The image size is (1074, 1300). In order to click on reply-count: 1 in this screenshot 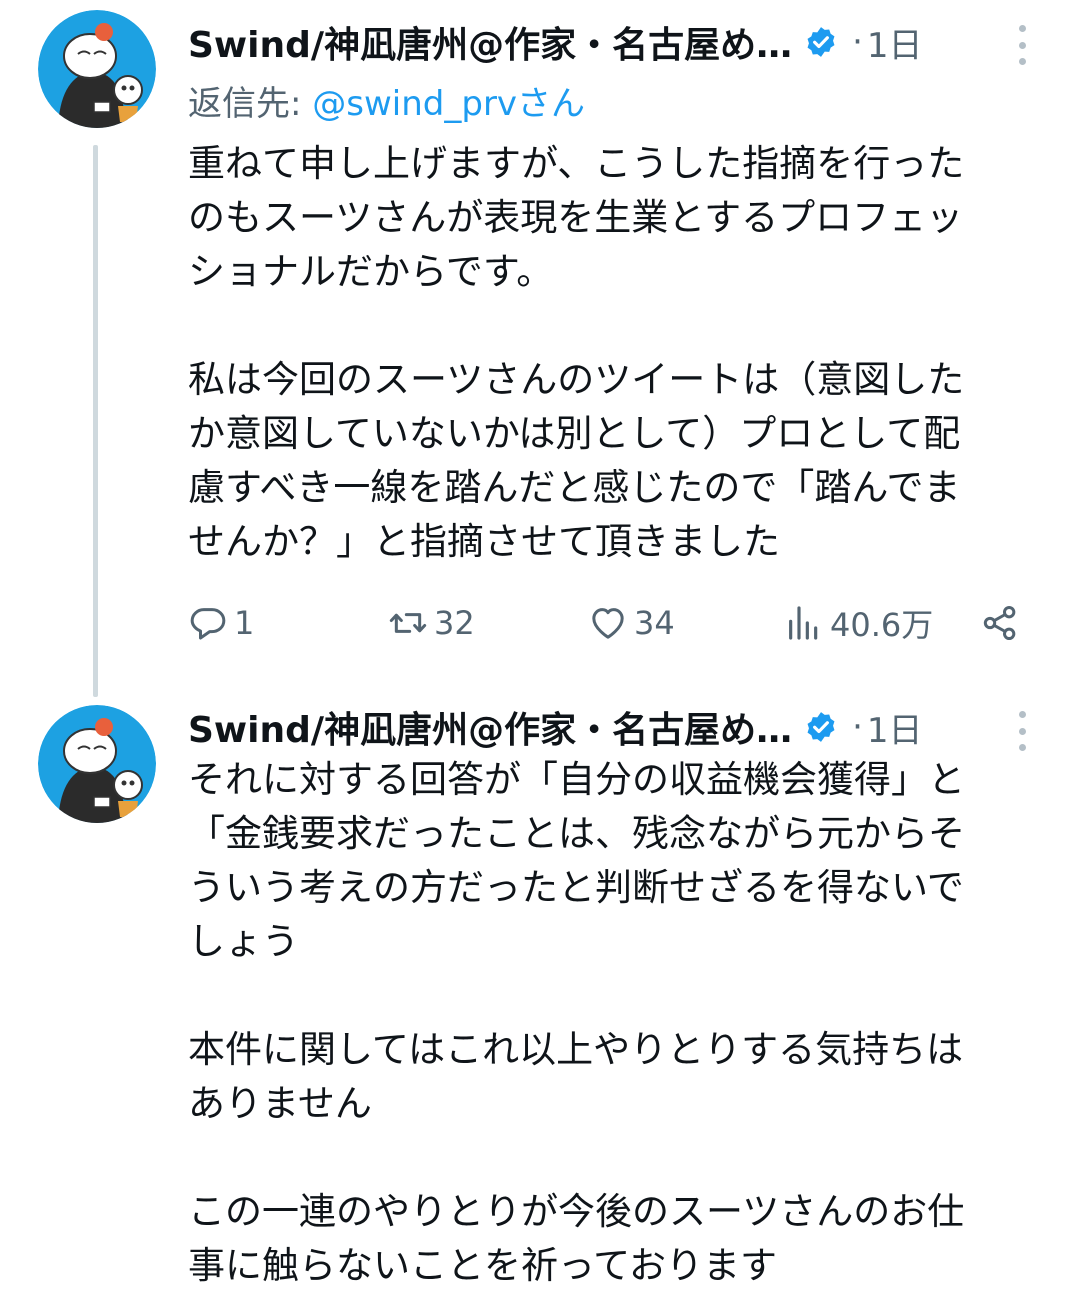, I will do `click(244, 623)`.